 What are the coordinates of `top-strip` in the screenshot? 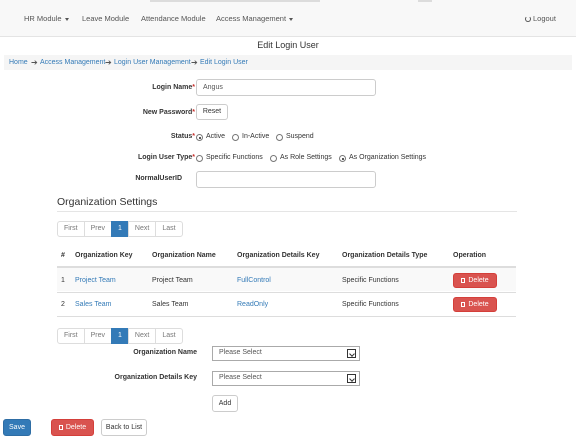 It's located at (235, 1).